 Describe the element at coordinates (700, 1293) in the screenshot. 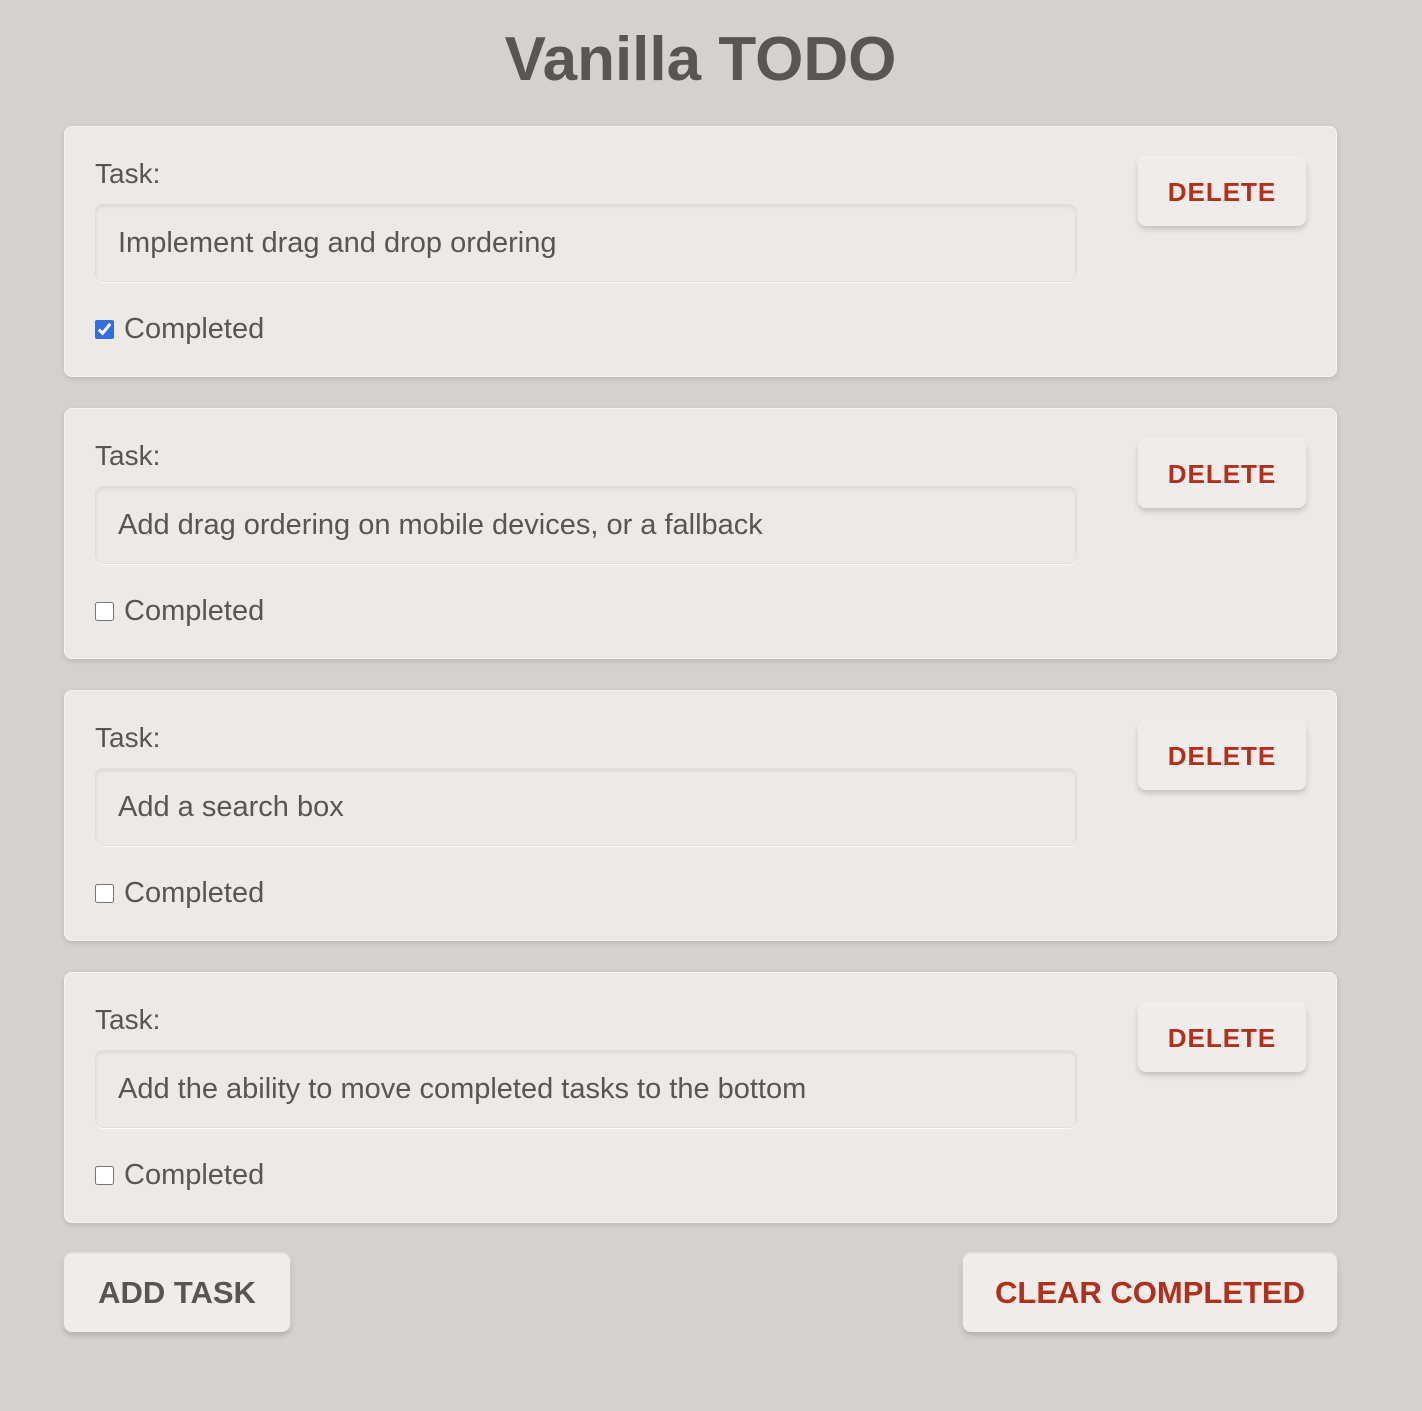

I see `footer-actions: ADD TASK CLEAR COMPLETED` at that location.